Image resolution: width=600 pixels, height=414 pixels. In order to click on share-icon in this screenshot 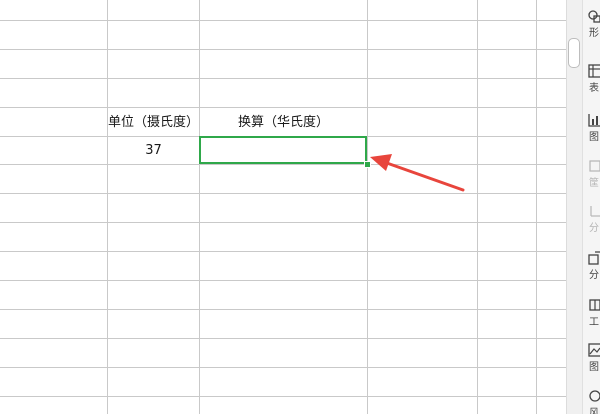, I will do `click(594, 257)`.